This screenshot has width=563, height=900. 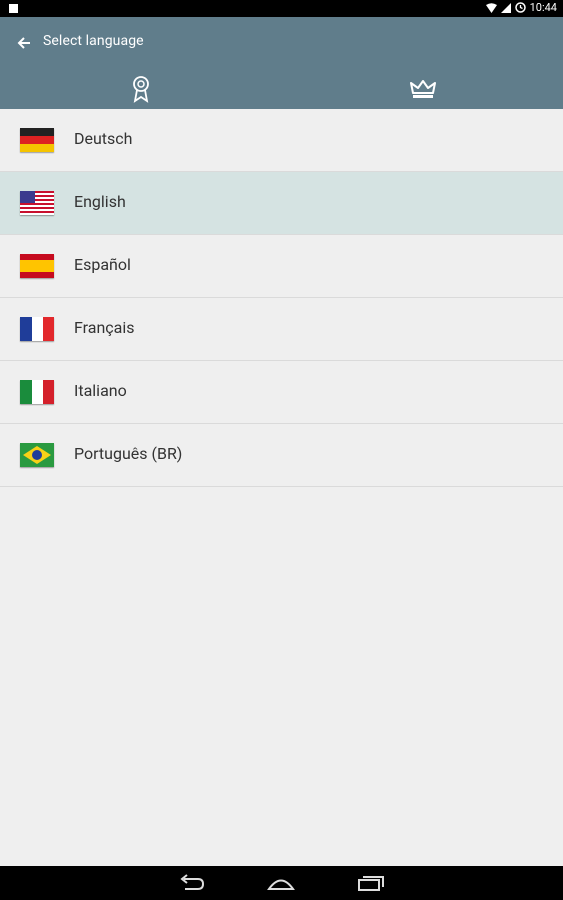 I want to click on list-item-portugues-br: Português (BR), so click(x=281, y=455).